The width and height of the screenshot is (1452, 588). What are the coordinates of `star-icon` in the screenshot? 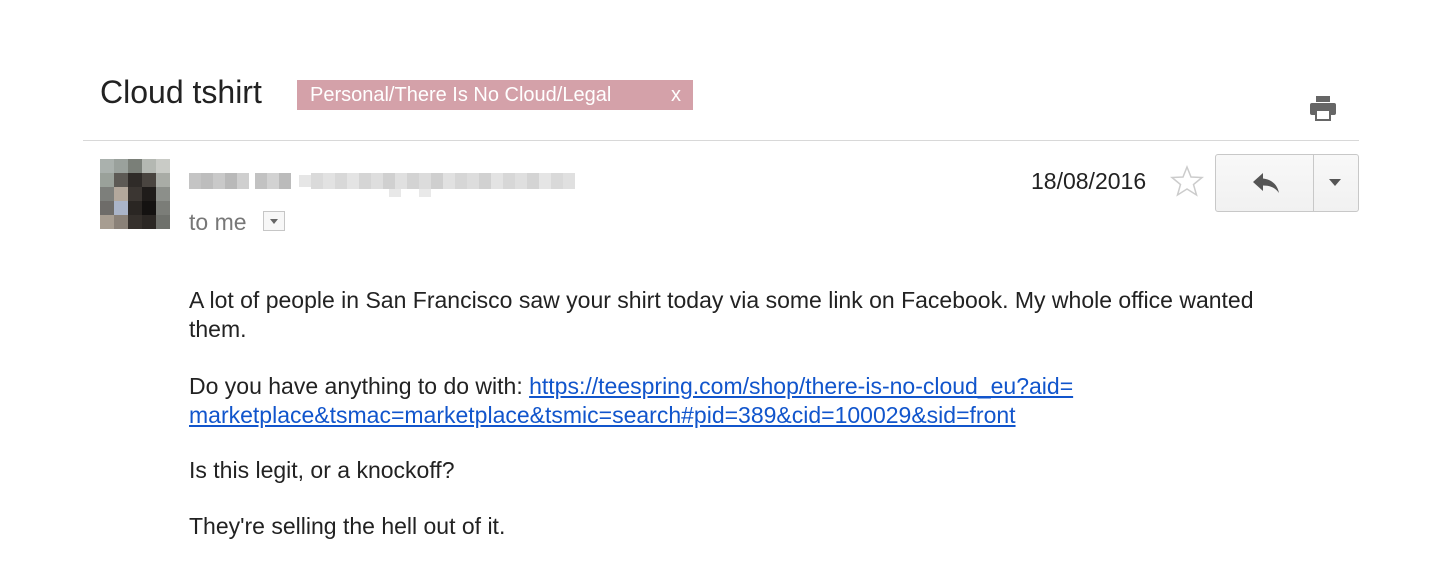 It's located at (1187, 180).